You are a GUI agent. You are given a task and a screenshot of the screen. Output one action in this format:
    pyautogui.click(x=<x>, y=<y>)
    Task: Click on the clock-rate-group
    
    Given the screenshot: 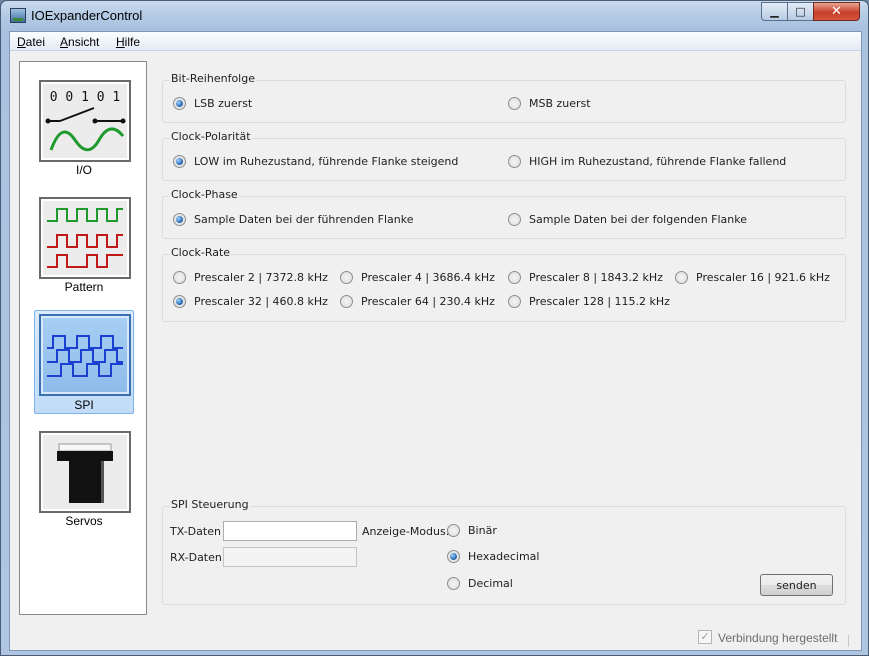 What is the action you would take?
    pyautogui.click(x=504, y=288)
    